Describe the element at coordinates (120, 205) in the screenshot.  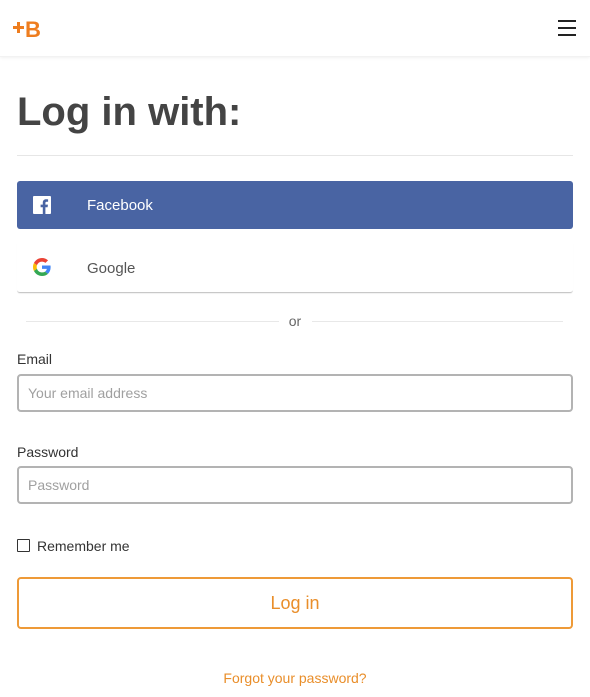
I see `facebook-button-label: Facebook` at that location.